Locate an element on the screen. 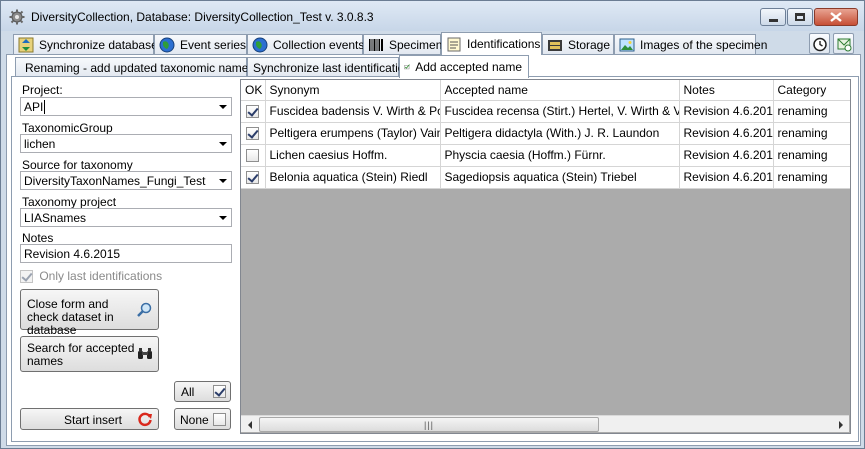  tab-identifications: Identifications is located at coordinates (491, 43).